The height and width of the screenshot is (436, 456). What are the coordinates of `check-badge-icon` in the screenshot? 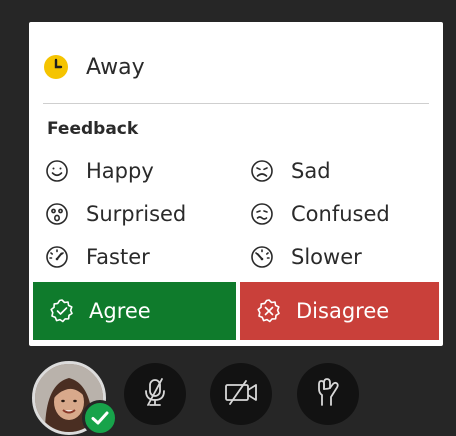 It's located at (62, 311).